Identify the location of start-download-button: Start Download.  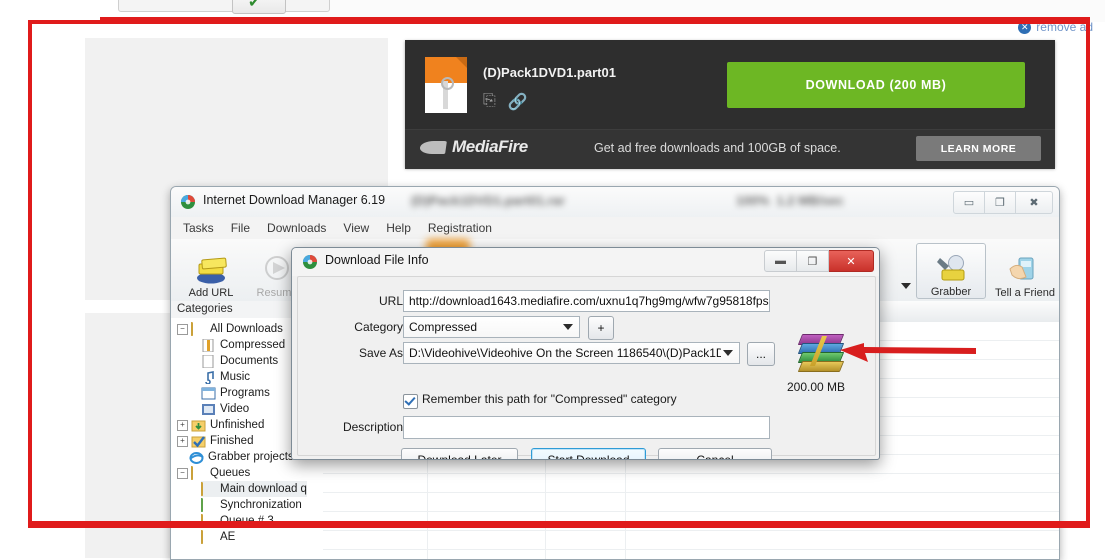
(588, 453).